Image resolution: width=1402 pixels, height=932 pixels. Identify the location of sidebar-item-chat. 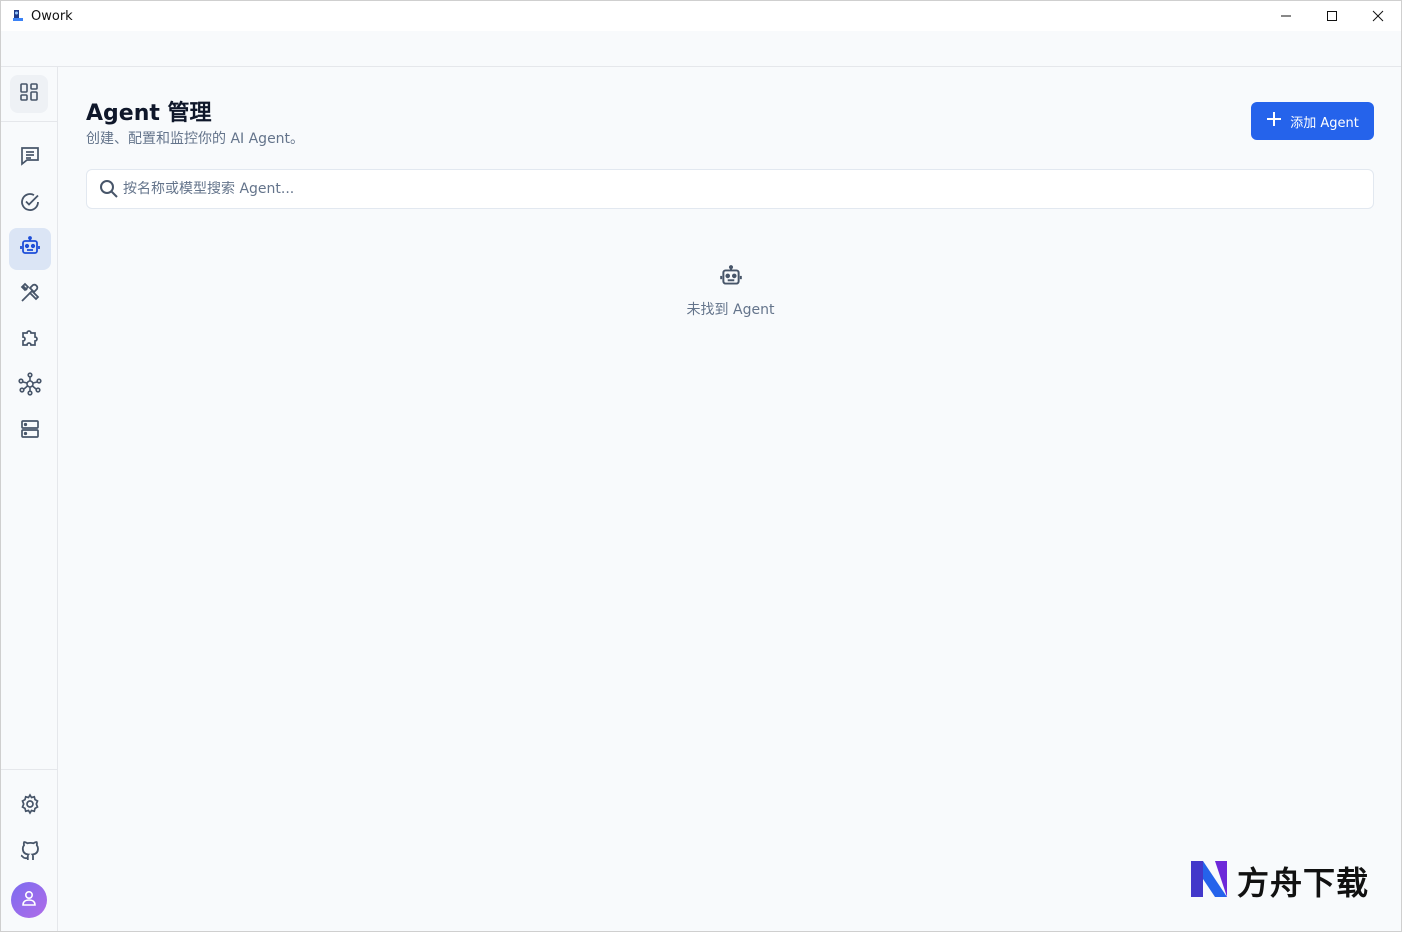
(30, 158).